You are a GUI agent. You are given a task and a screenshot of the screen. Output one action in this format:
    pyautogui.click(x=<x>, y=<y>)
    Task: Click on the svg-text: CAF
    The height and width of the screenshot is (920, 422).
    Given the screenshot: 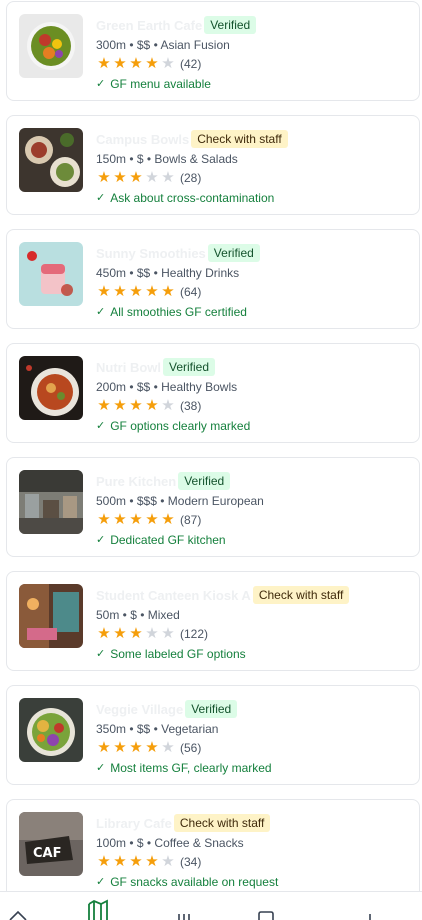 What is the action you would take?
    pyautogui.click(x=47, y=853)
    